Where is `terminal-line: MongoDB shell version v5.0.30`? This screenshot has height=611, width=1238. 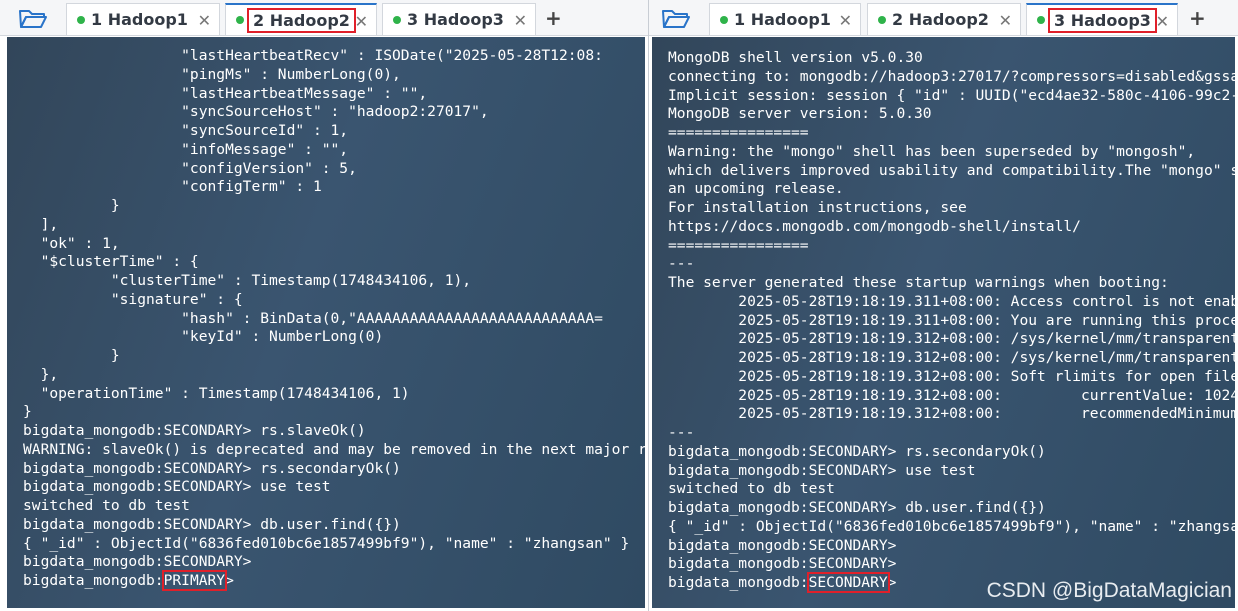
terminal-line: MongoDB shell version v5.0.30 is located at coordinates (795, 57).